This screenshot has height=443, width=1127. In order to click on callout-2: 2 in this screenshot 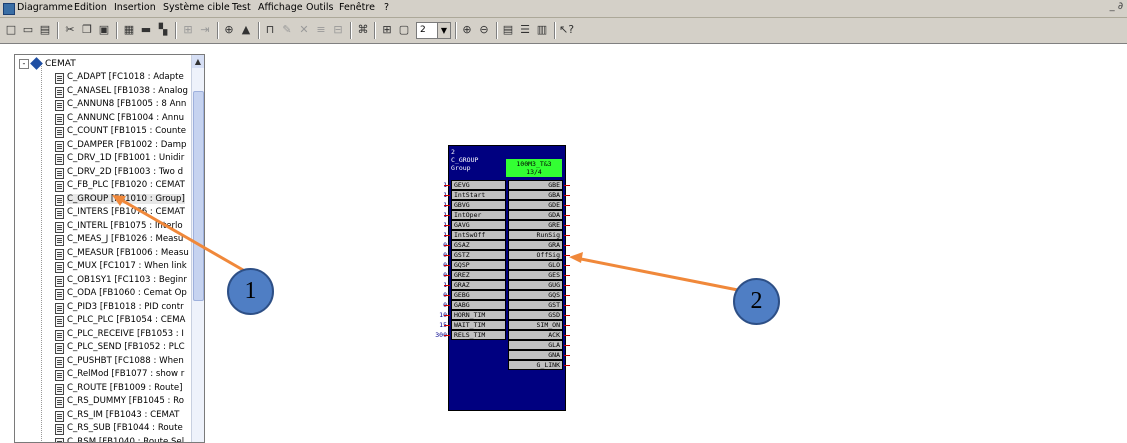, I will do `click(756, 301)`.